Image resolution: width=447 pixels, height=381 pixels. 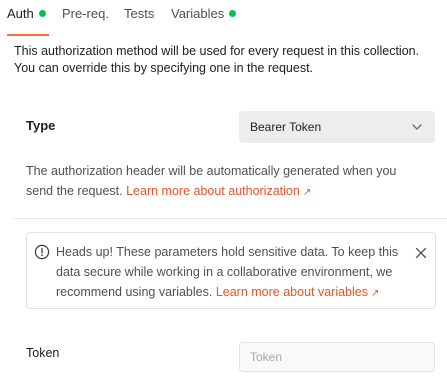 What do you see at coordinates (139, 13) in the screenshot?
I see `tab-tests-label: Tests` at bounding box center [139, 13].